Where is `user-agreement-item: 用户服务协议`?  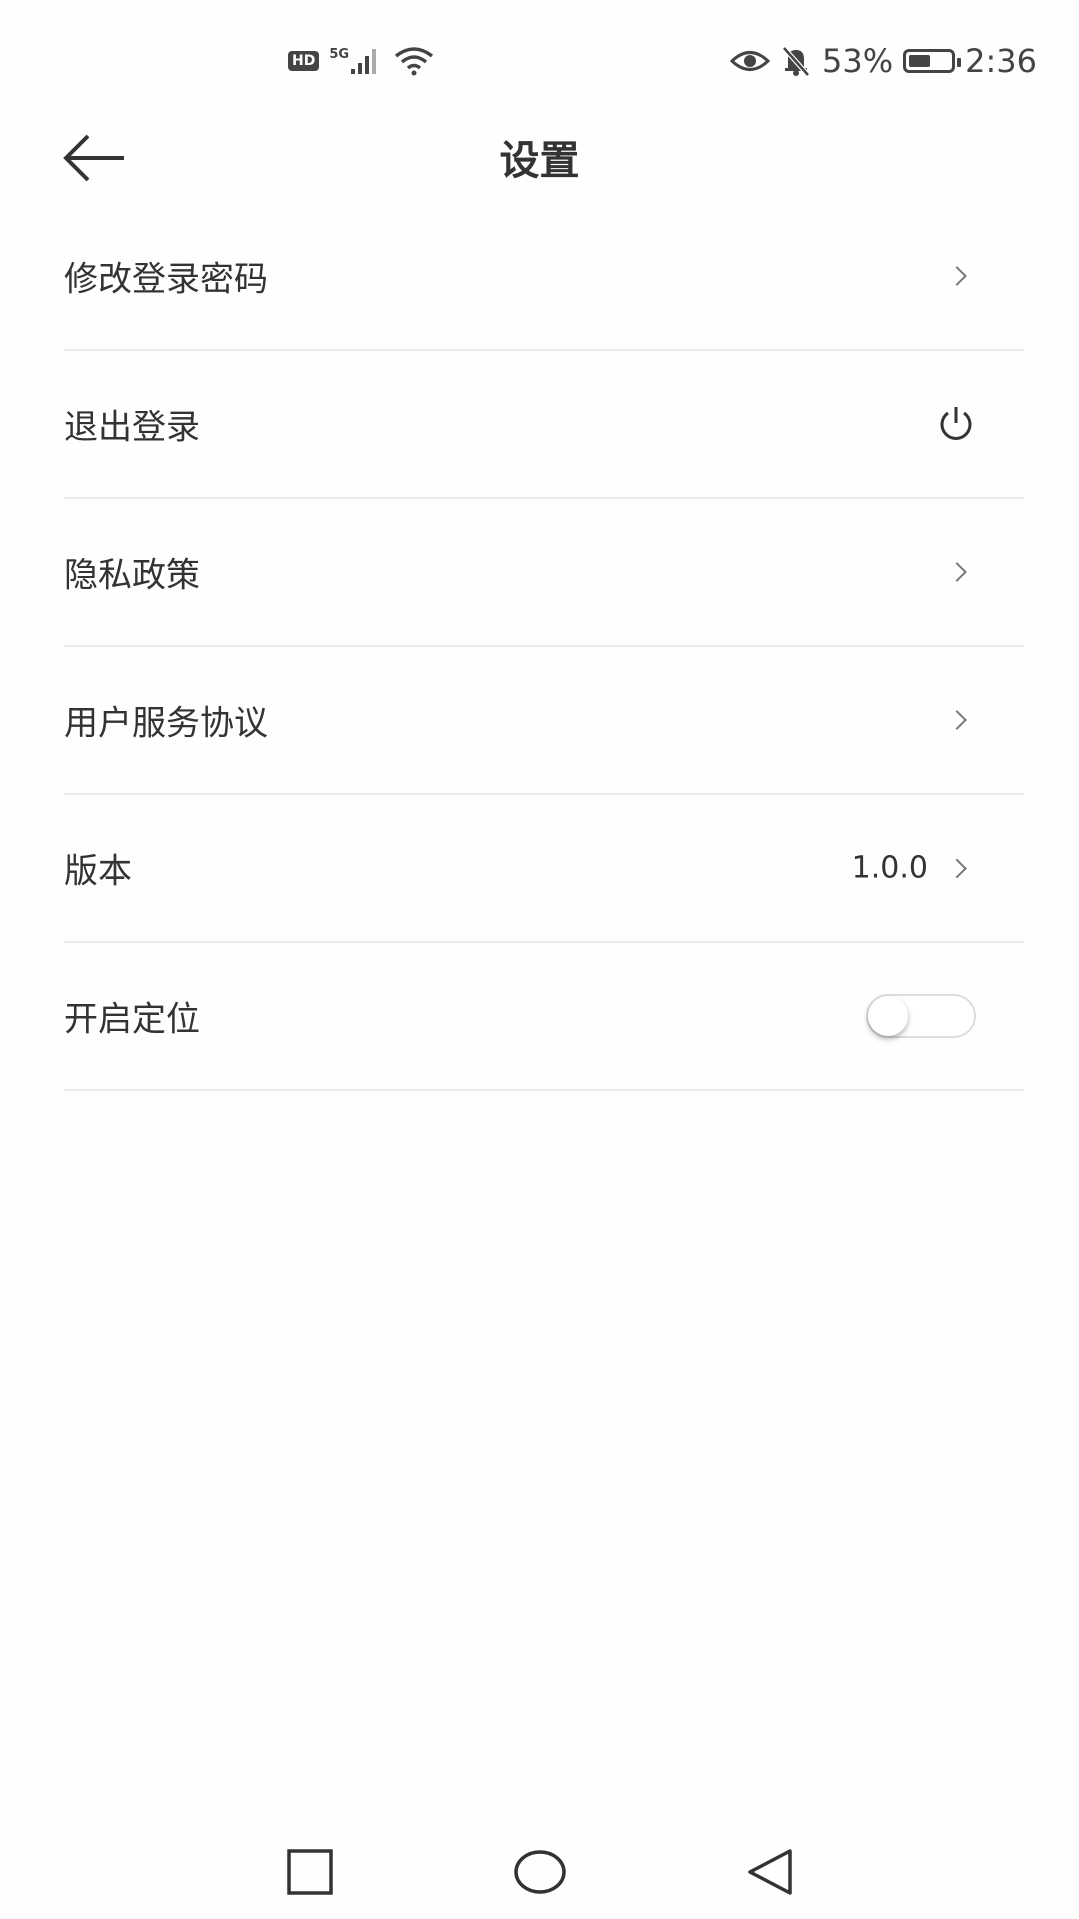 user-agreement-item: 用户服务协议 is located at coordinates (544, 721).